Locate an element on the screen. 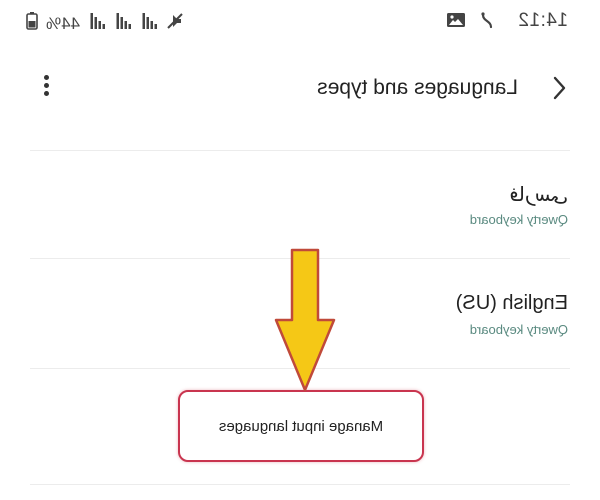 The image size is (600, 500). status-notification-icons is located at coordinates (470, 22).